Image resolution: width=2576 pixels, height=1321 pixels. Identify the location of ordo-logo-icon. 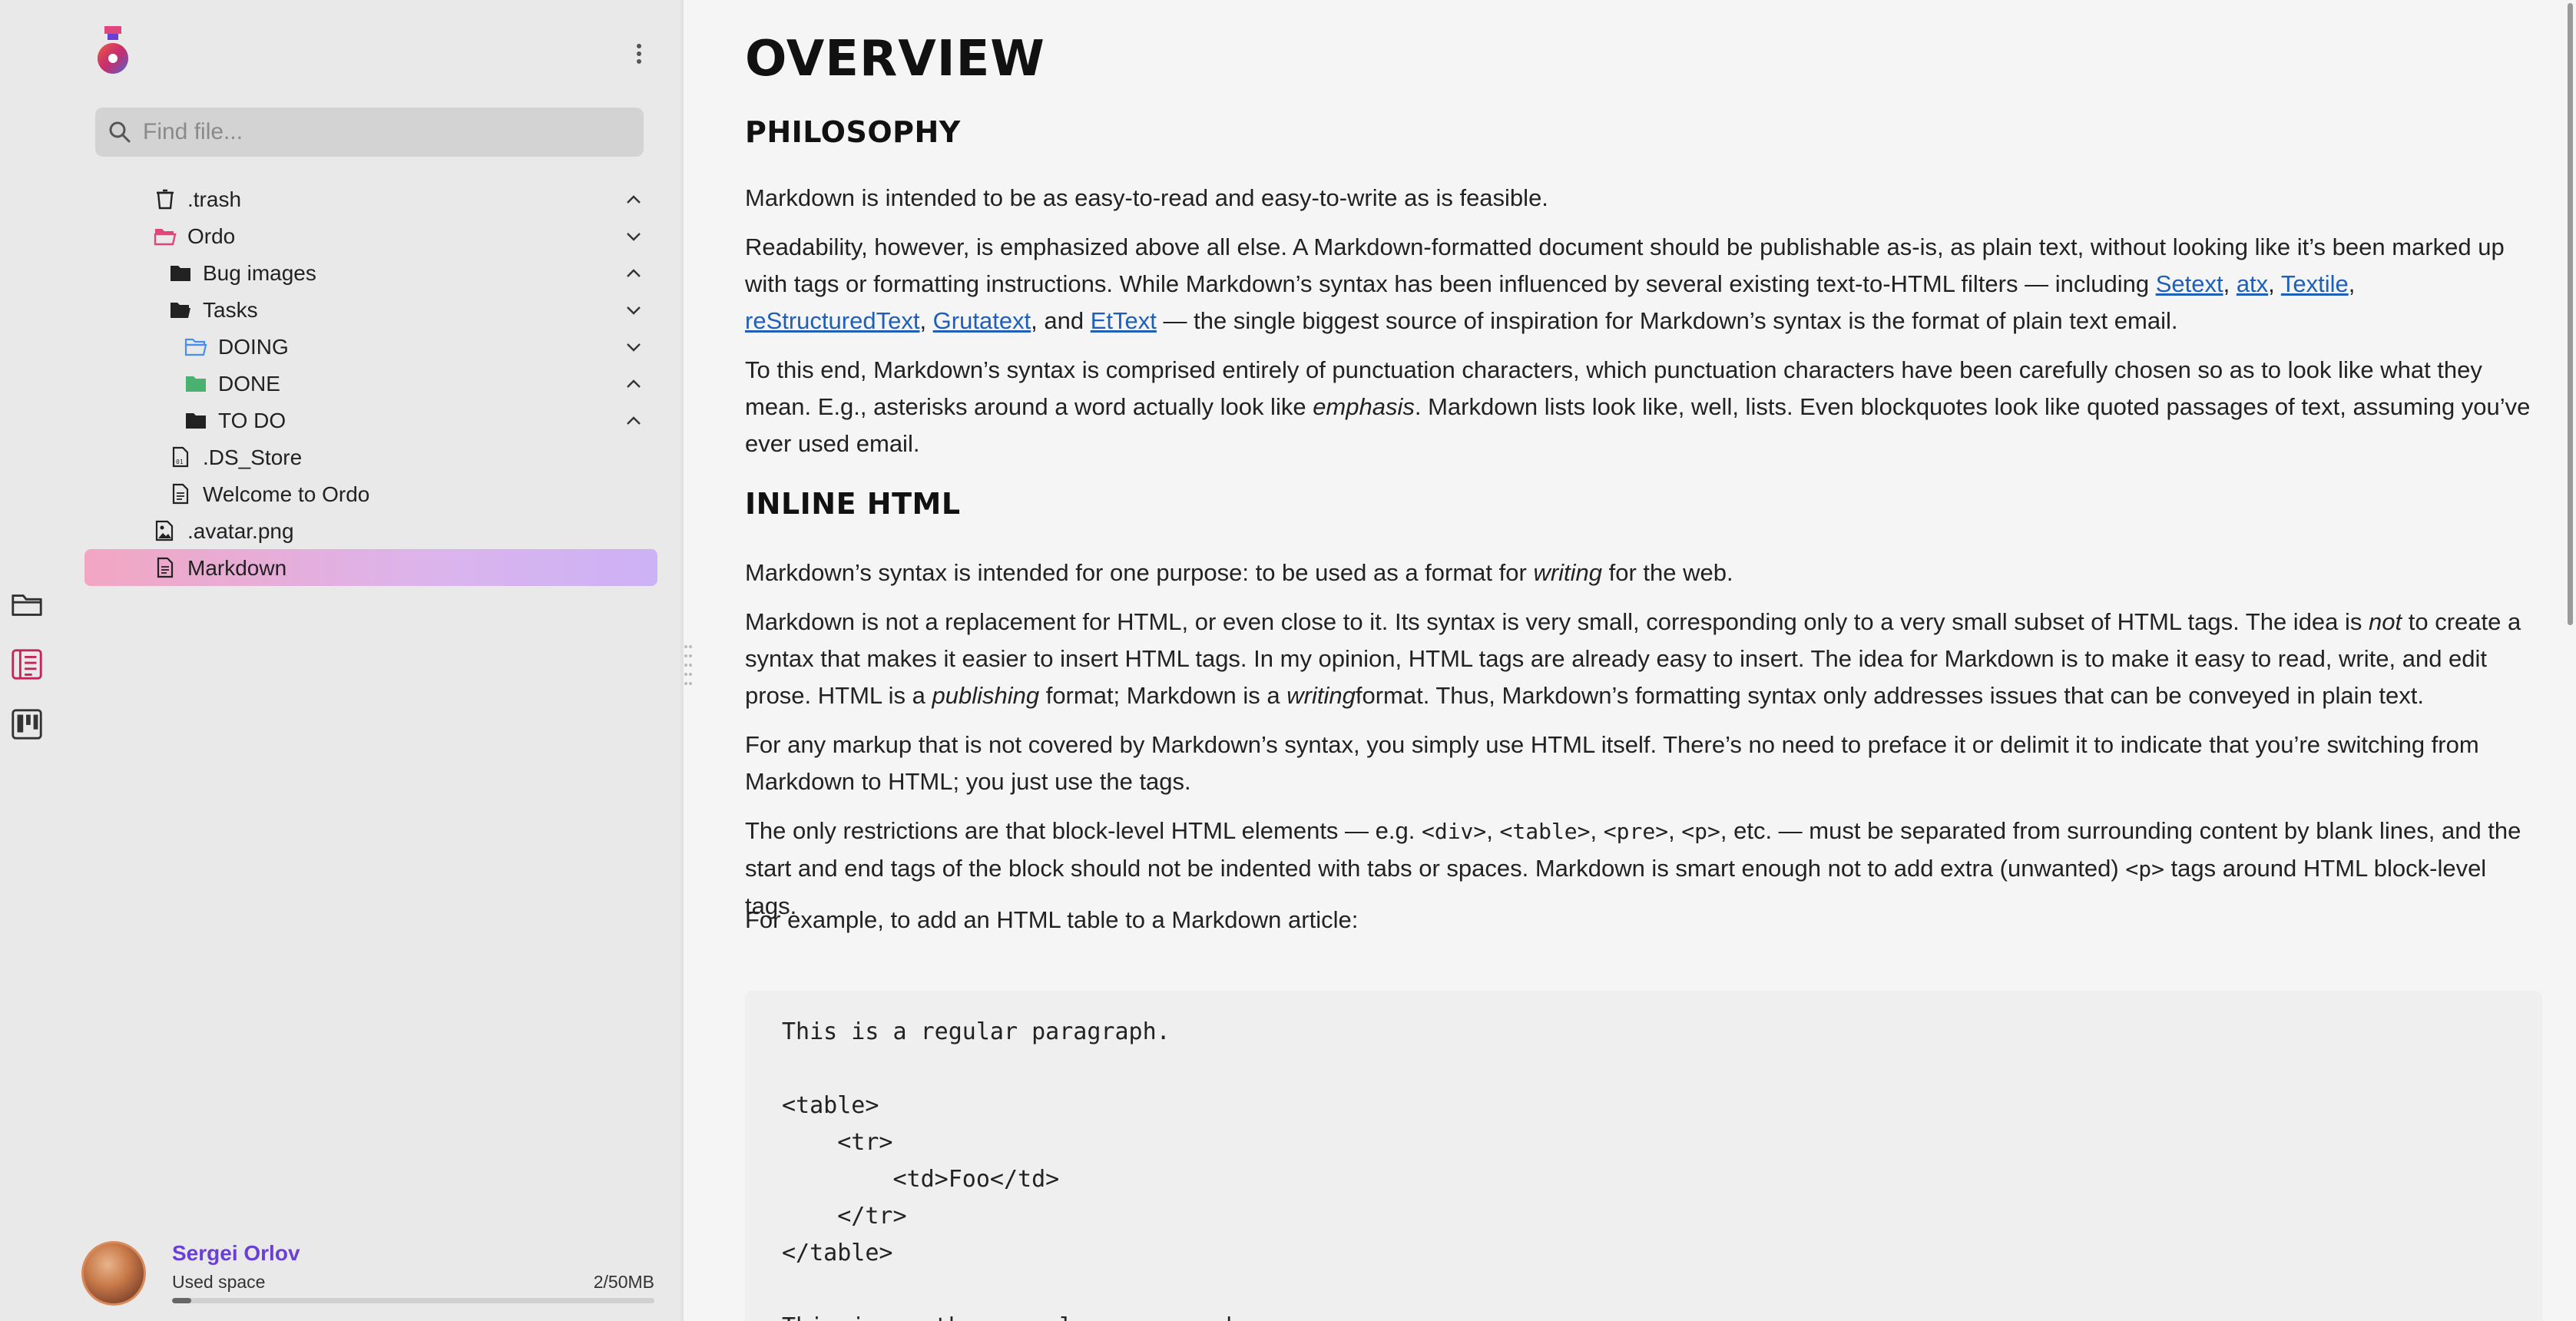
(113, 50).